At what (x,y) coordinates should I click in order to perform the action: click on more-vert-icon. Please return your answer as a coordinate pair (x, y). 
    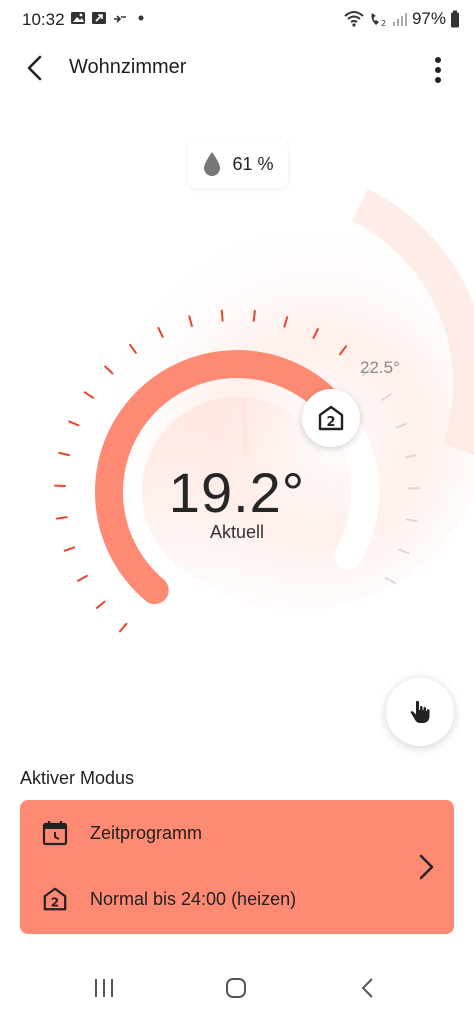
    Looking at the image, I should click on (438, 70).